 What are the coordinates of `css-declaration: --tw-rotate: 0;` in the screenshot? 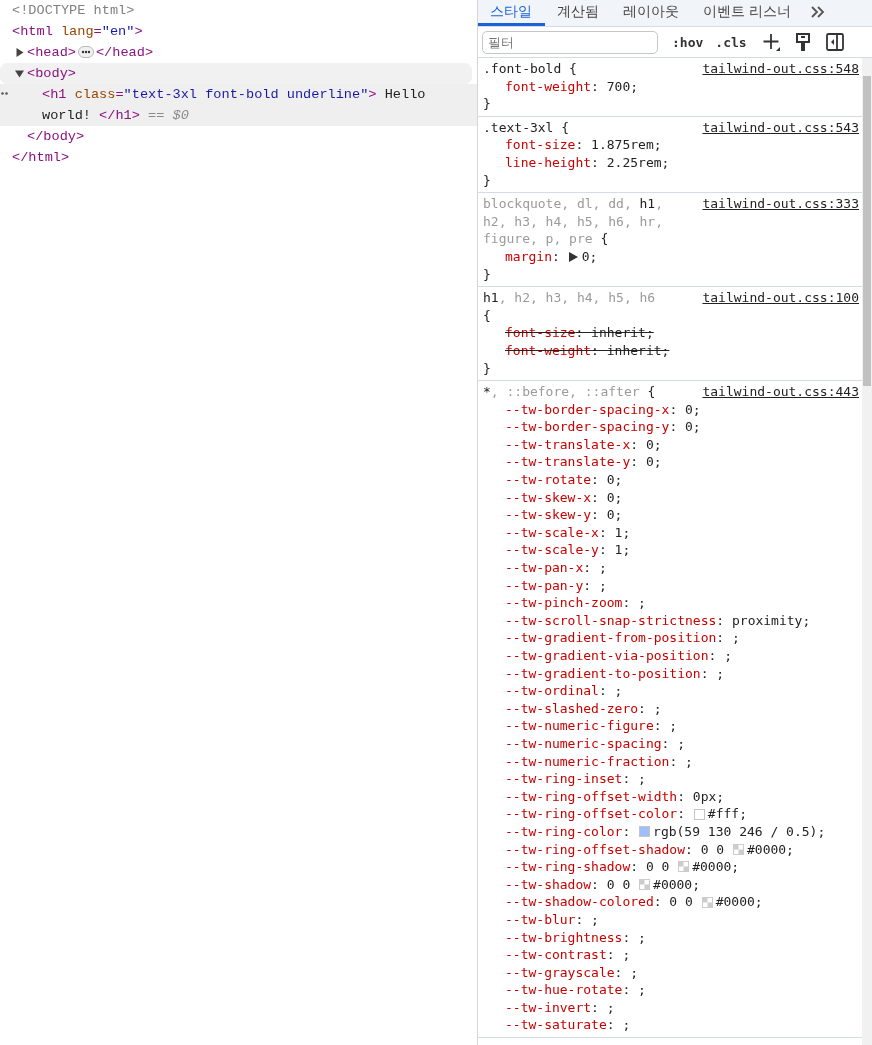 It's located at (564, 480).